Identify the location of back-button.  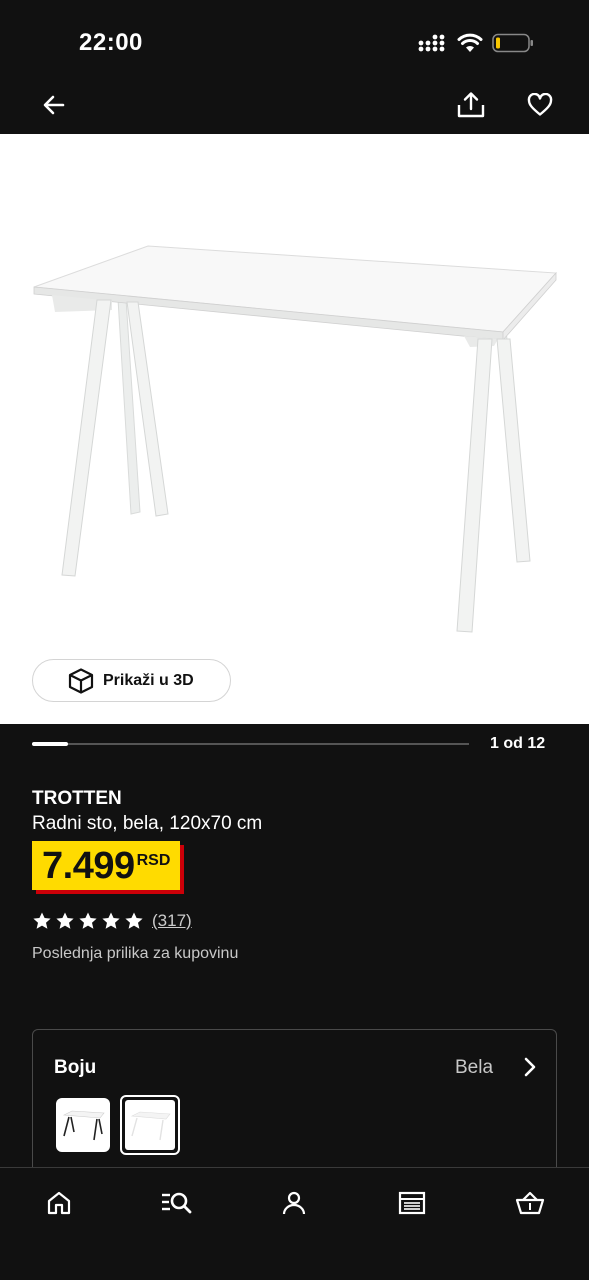
(54, 105).